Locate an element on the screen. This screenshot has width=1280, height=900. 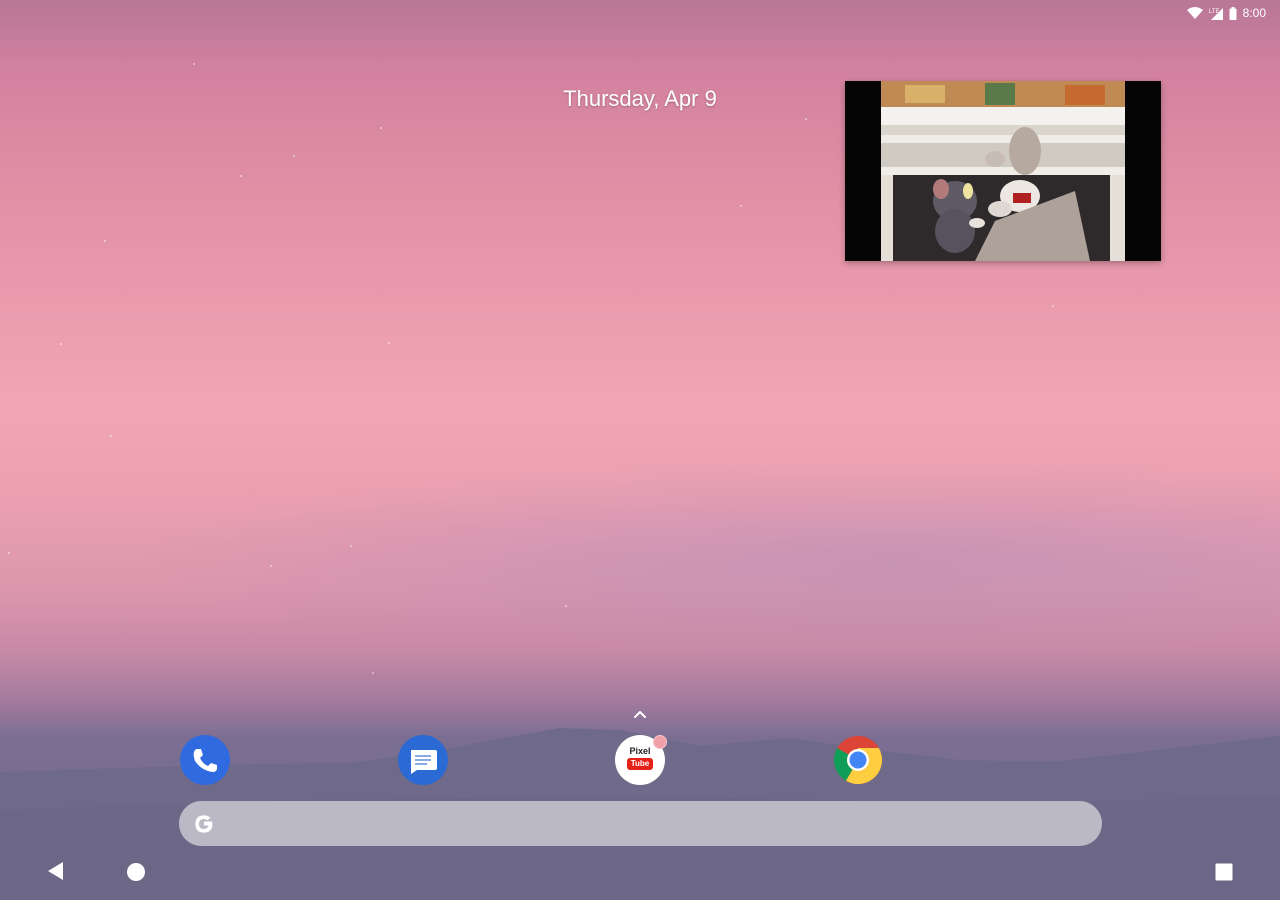
pixel-tube-app: Pixel Tube is located at coordinates (641, 760).